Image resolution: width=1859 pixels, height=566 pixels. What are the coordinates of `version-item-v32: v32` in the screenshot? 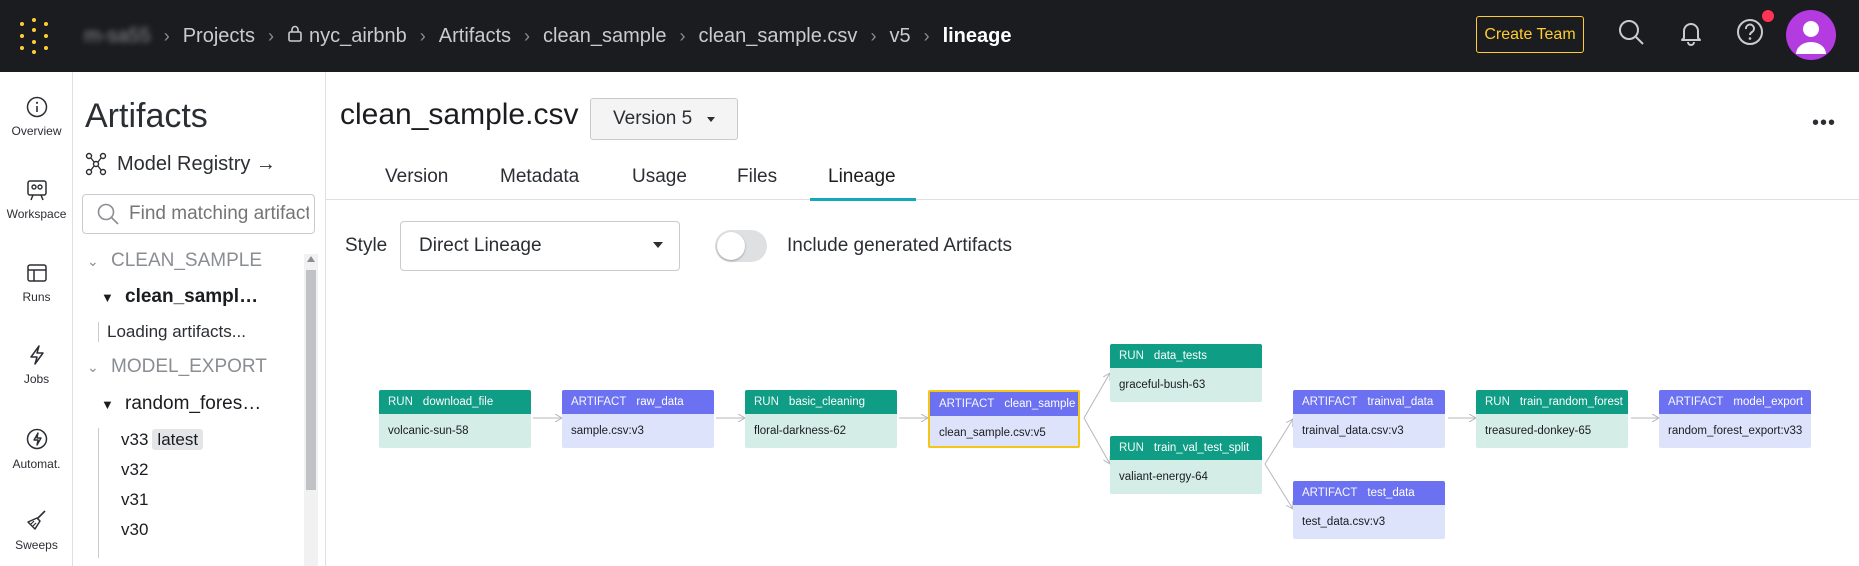 It's located at (134, 470).